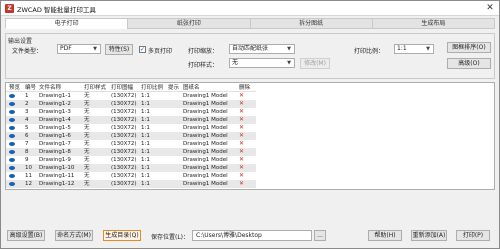 The image size is (500, 249). What do you see at coordinates (29, 87) in the screenshot?
I see `column-header-number: 编号` at bounding box center [29, 87].